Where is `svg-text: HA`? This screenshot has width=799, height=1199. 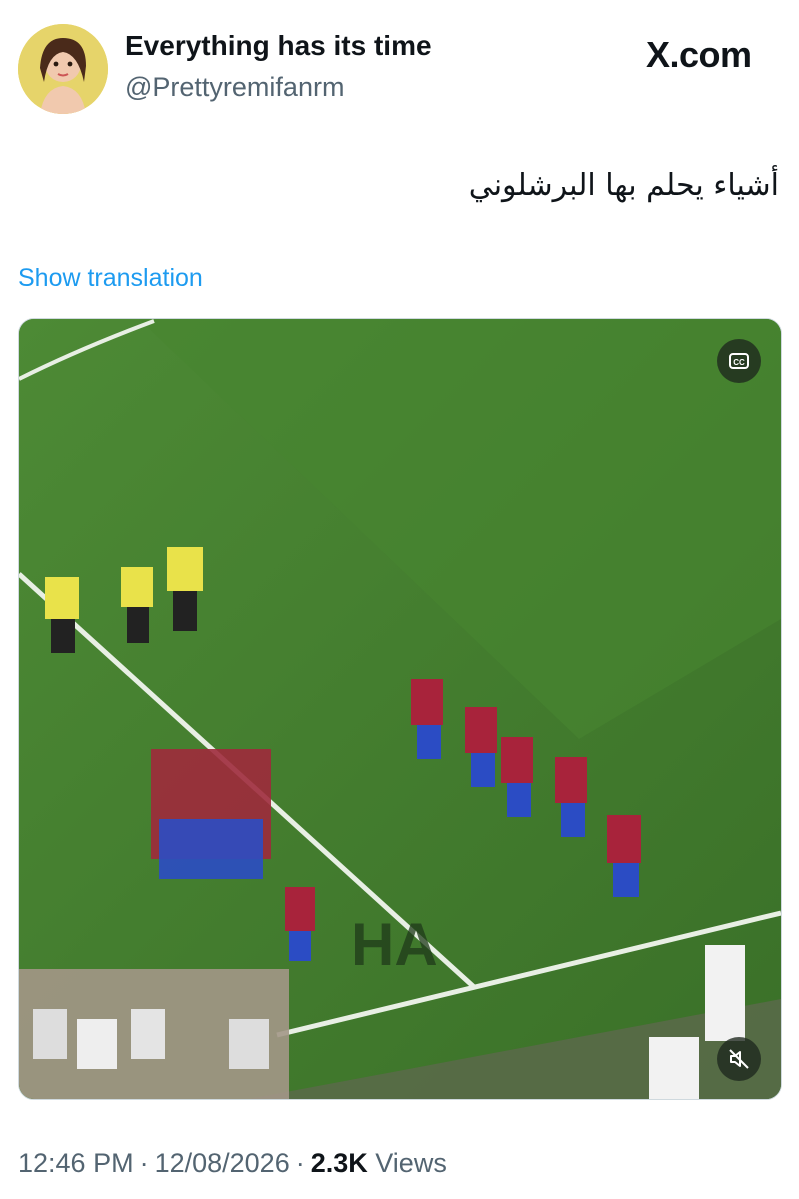
svg-text: HA is located at coordinates (394, 944).